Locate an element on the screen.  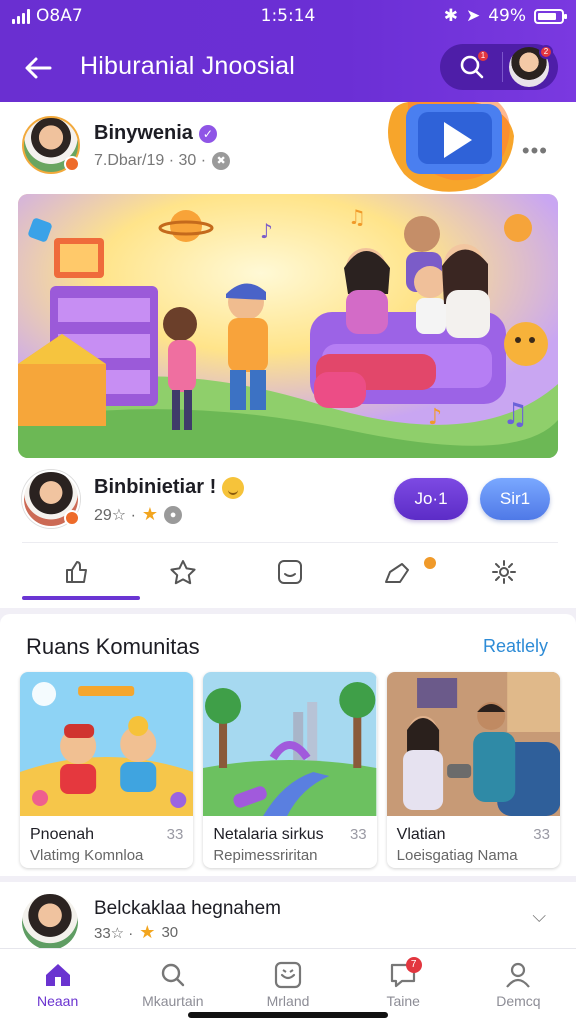
see-all-link: Reatlely is located at coordinates (515, 646).